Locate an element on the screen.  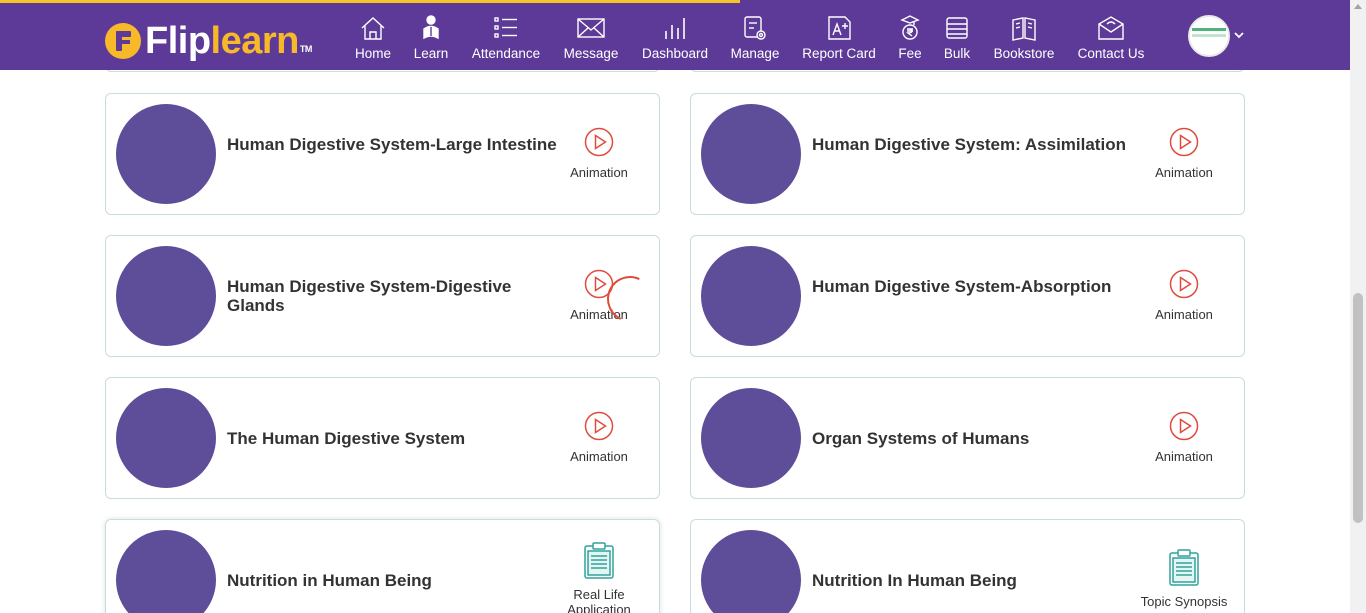
logo-text-flip: Flip is located at coordinates (178, 41).